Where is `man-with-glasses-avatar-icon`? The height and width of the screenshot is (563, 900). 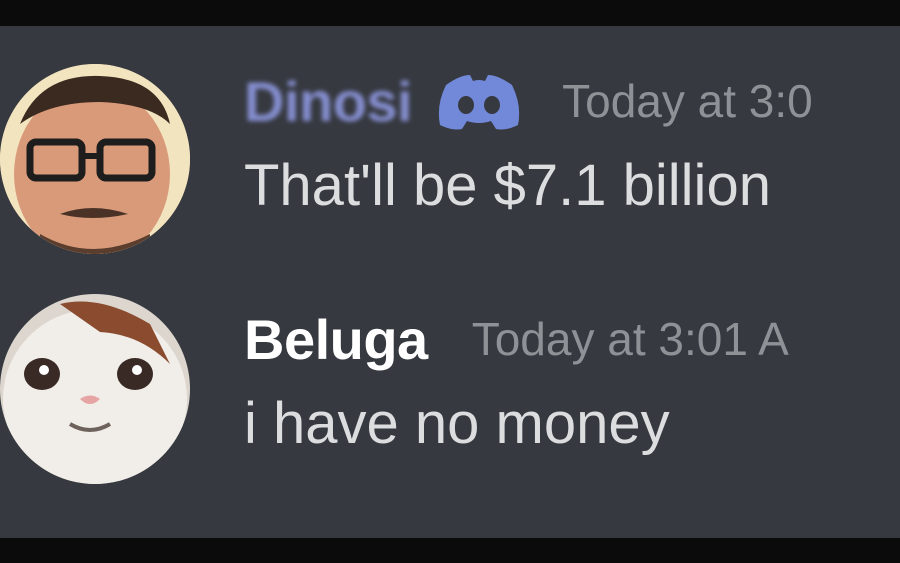 man-with-glasses-avatar-icon is located at coordinates (95, 159).